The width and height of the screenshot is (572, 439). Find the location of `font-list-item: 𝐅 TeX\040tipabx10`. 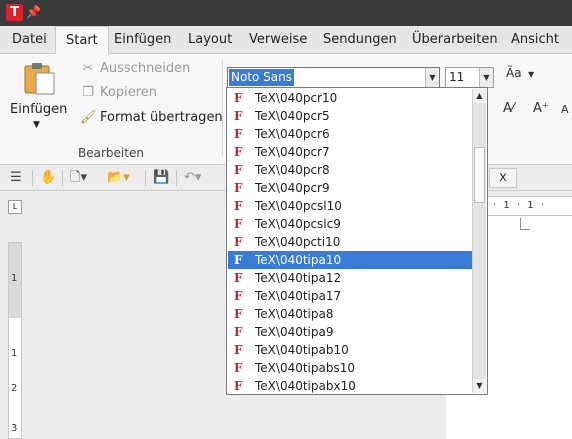

font-list-item: 𝐅 TeX\040tipabx10 is located at coordinates (350, 385).